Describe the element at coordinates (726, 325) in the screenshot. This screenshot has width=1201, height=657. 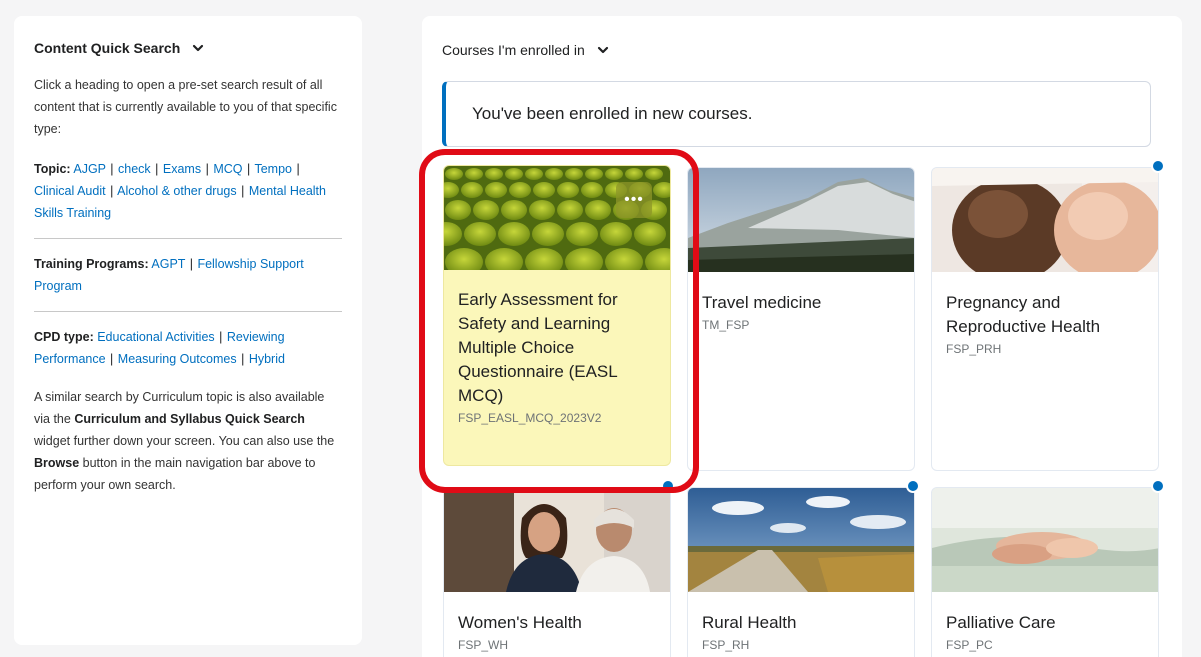
I see `course-code: TM_FSP` at that location.